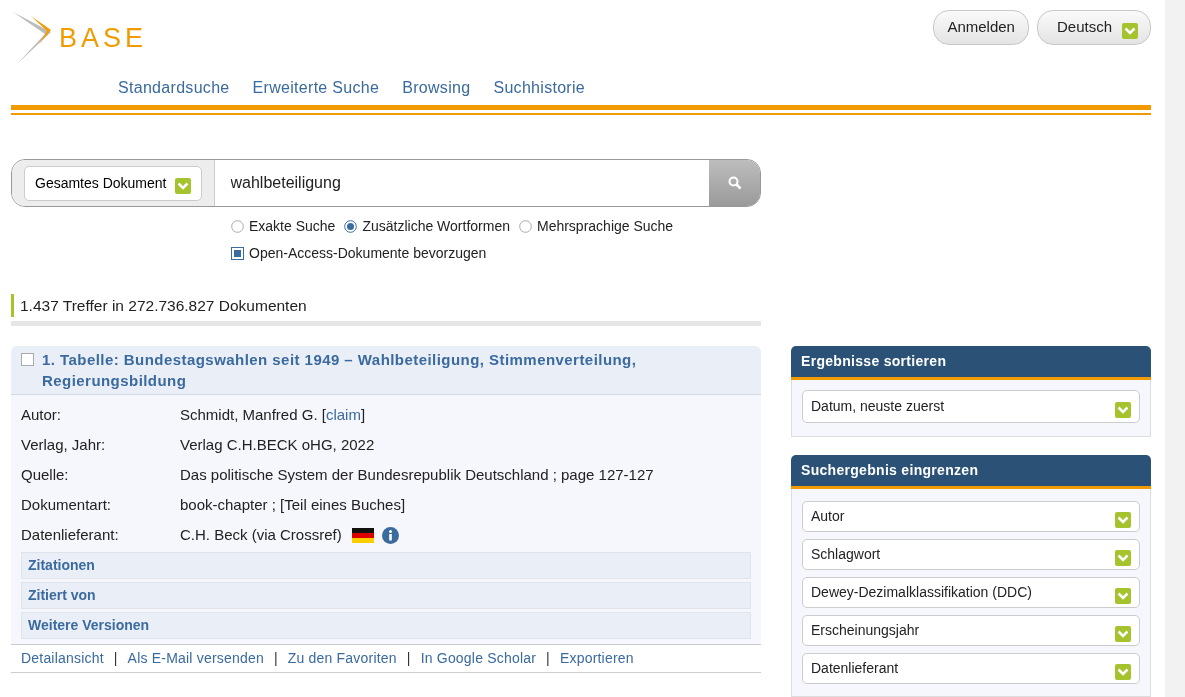 The height and width of the screenshot is (697, 1185). Describe the element at coordinates (70, 535) in the screenshot. I see `field-label: Datenlieferant:` at that location.